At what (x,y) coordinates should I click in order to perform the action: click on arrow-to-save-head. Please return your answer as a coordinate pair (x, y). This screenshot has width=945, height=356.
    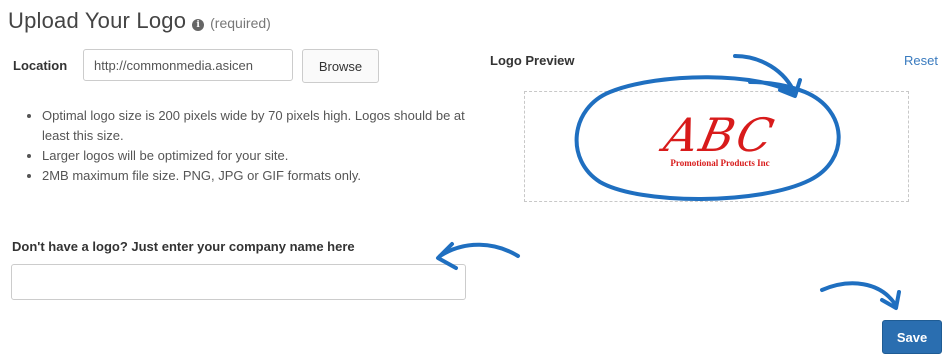
    Looking at the image, I should click on (890, 300).